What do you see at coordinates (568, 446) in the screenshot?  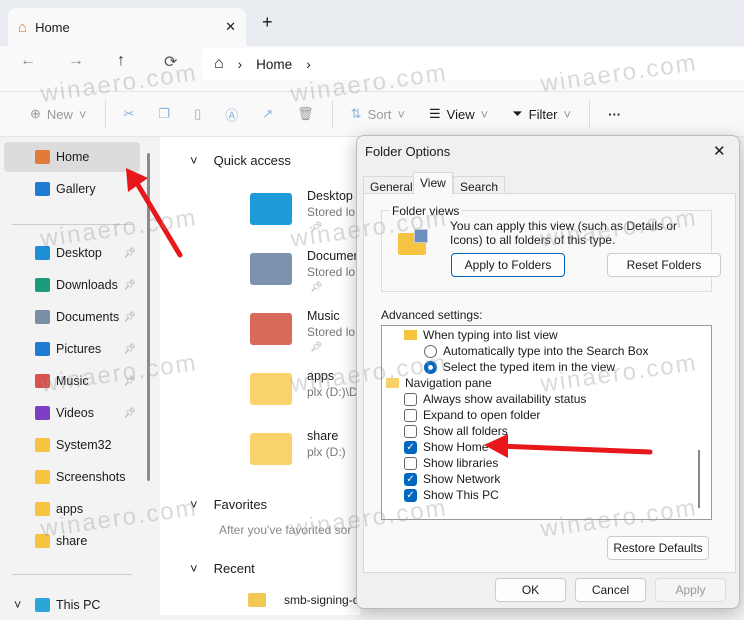 I see `arrow-to-show-home` at bounding box center [568, 446].